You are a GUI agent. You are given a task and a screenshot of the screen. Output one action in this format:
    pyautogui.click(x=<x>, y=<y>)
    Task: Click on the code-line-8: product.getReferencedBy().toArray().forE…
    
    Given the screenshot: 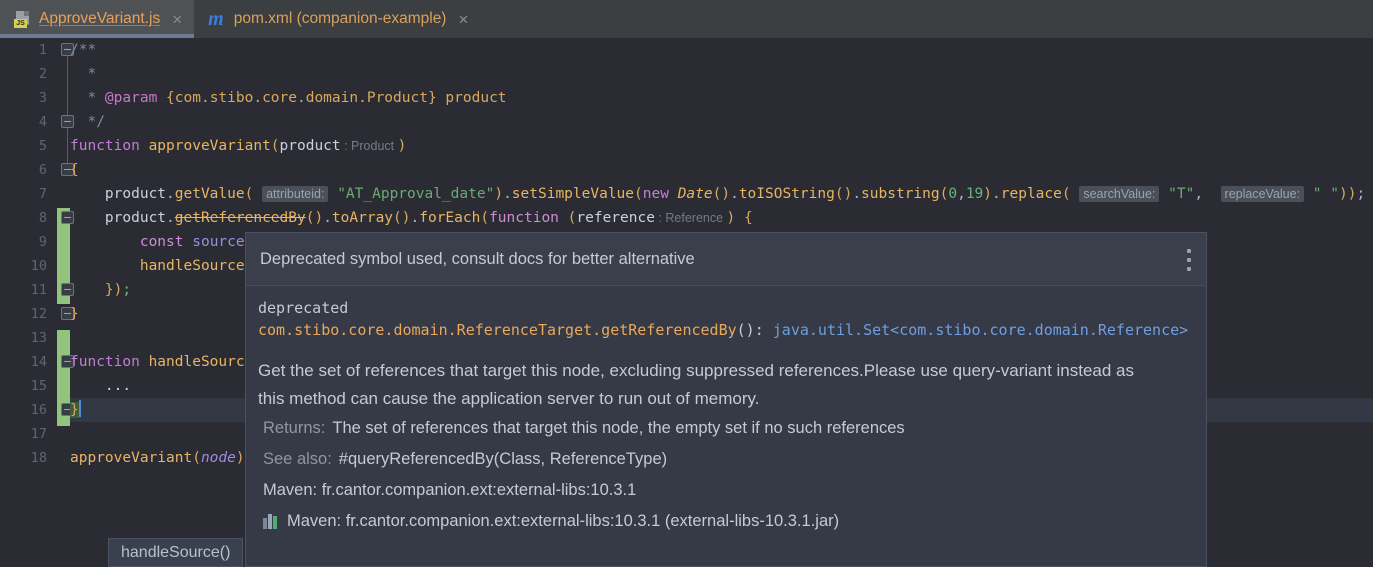 What is the action you would take?
    pyautogui.click(x=411, y=218)
    